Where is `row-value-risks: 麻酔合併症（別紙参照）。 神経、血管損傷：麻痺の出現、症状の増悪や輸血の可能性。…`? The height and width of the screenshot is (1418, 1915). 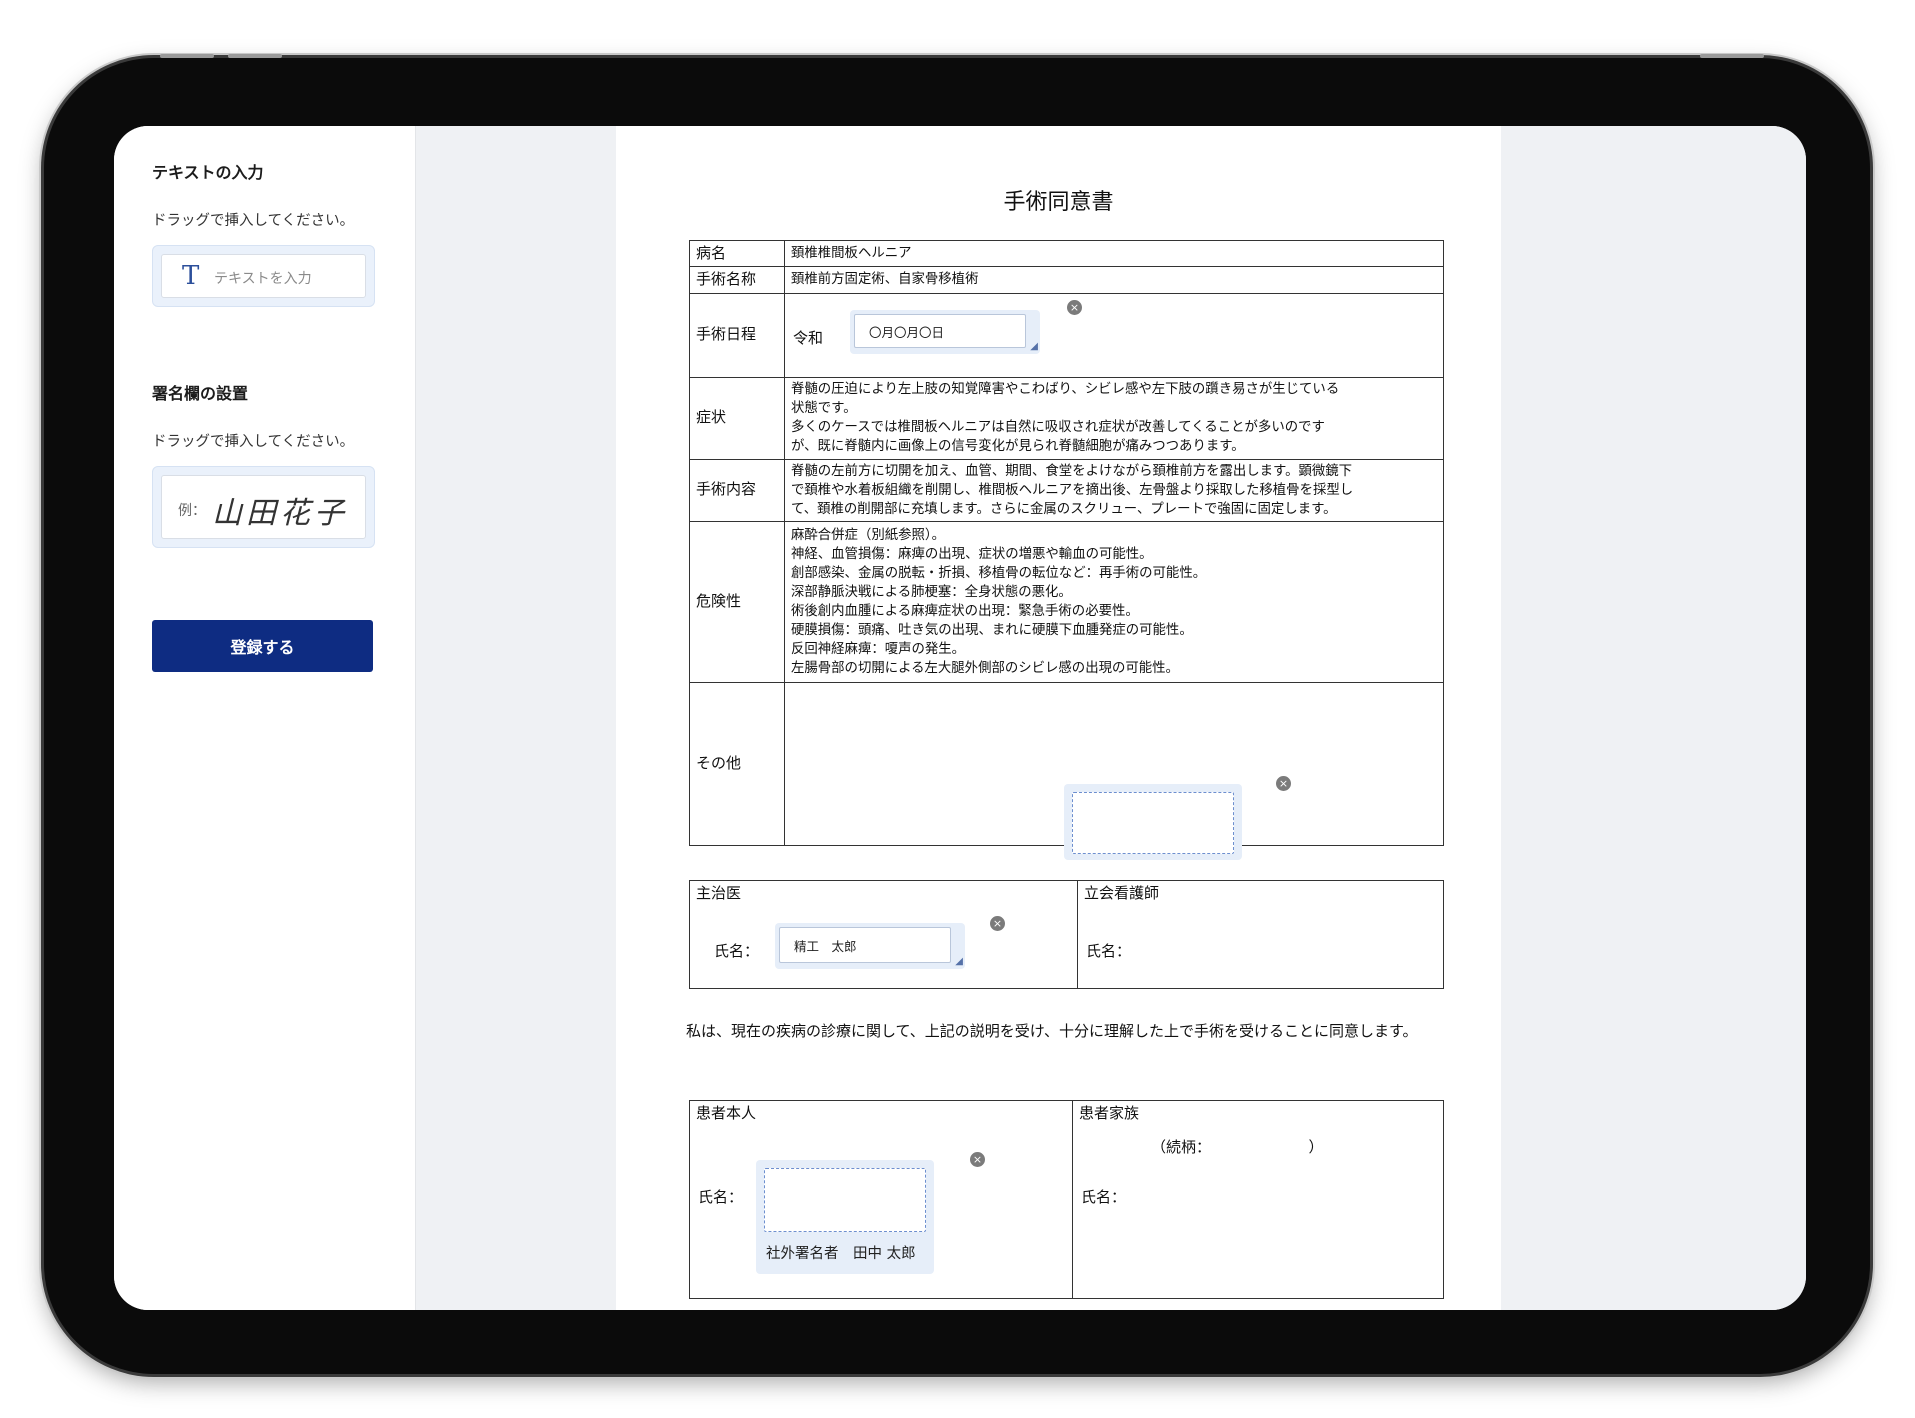
row-value-risks: 麻酔合併症（別紙参照）。 神経、血管損傷：麻痺の出現、症状の増悪や輸血の可能性。… is located at coordinates (1114, 601).